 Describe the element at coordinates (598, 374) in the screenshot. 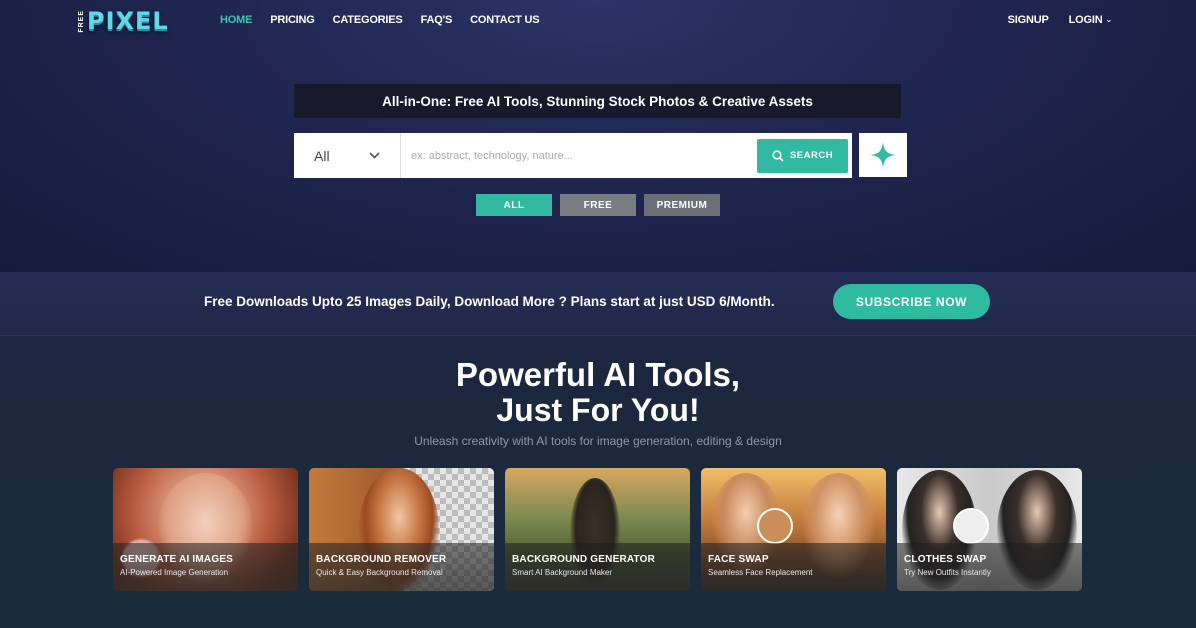

I see `tools-heading-line1: Powerful AI Tools,` at that location.